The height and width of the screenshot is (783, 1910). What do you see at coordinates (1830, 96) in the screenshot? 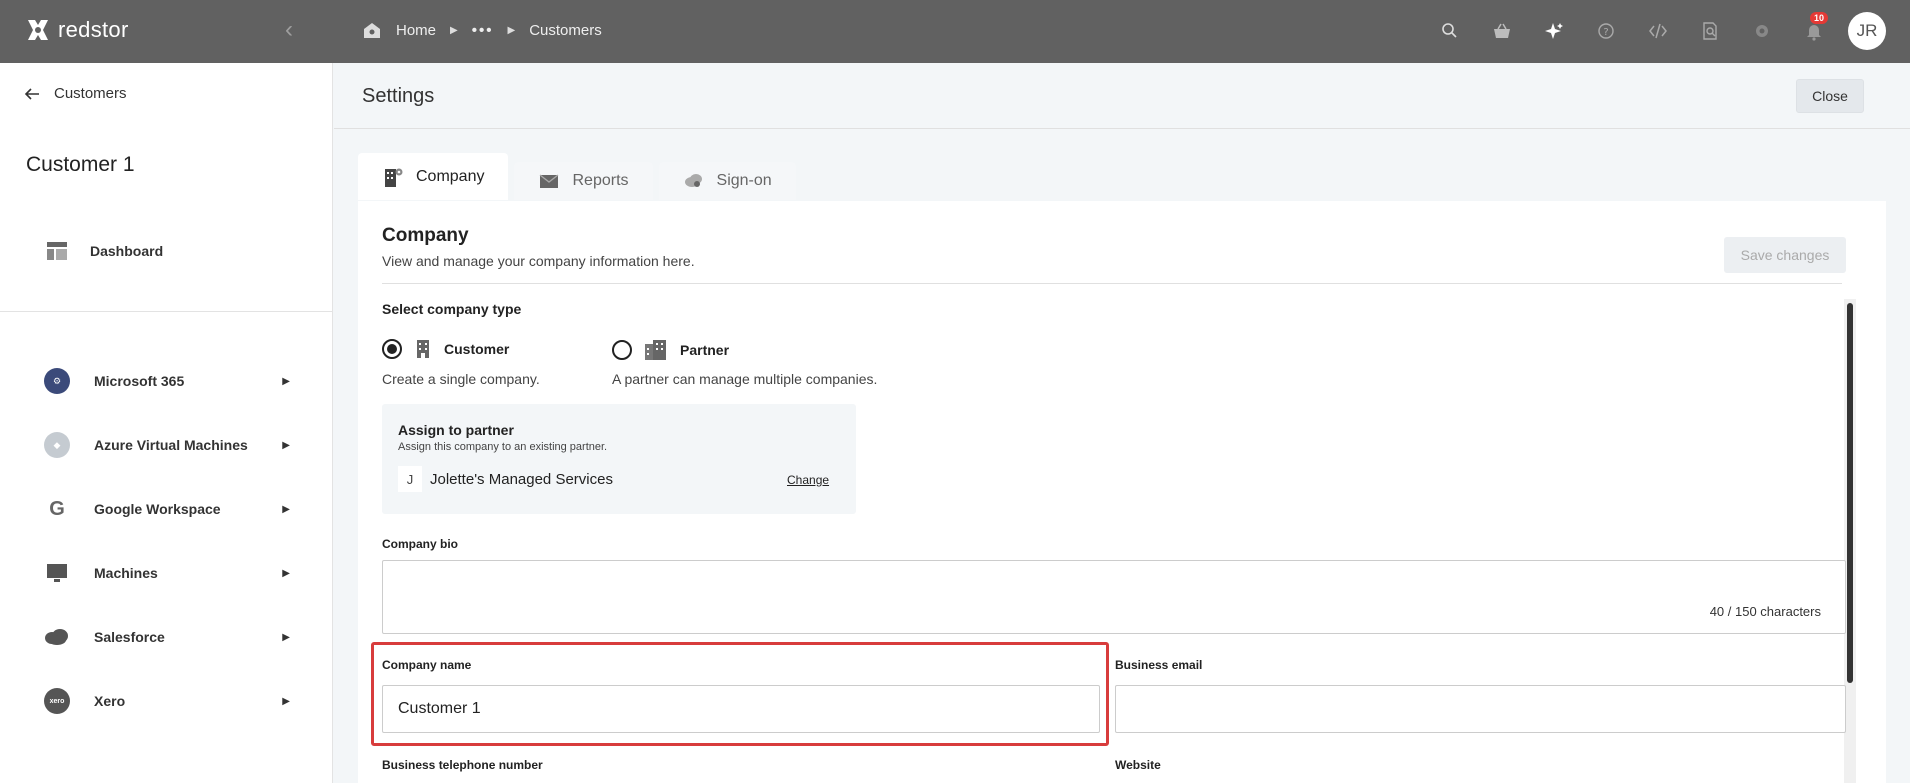
I see `close-button: Close` at bounding box center [1830, 96].